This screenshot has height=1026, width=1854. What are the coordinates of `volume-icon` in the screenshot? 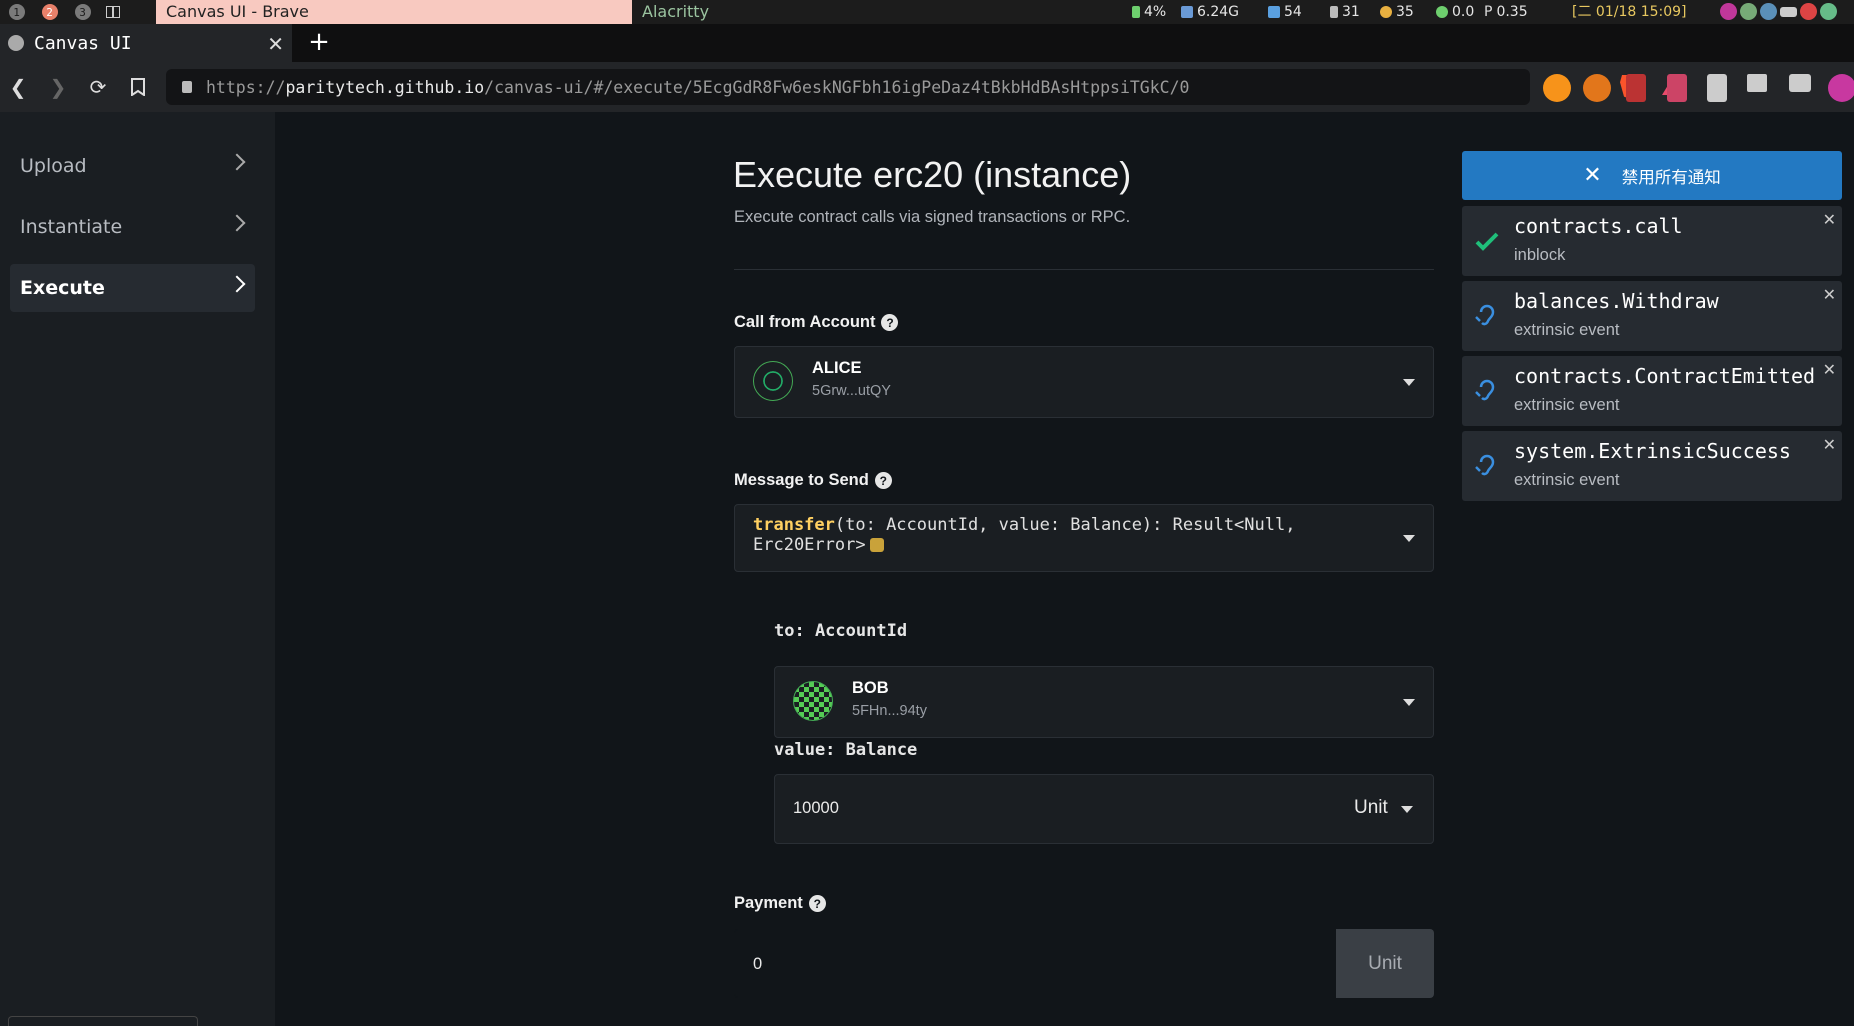 It's located at (1334, 12).